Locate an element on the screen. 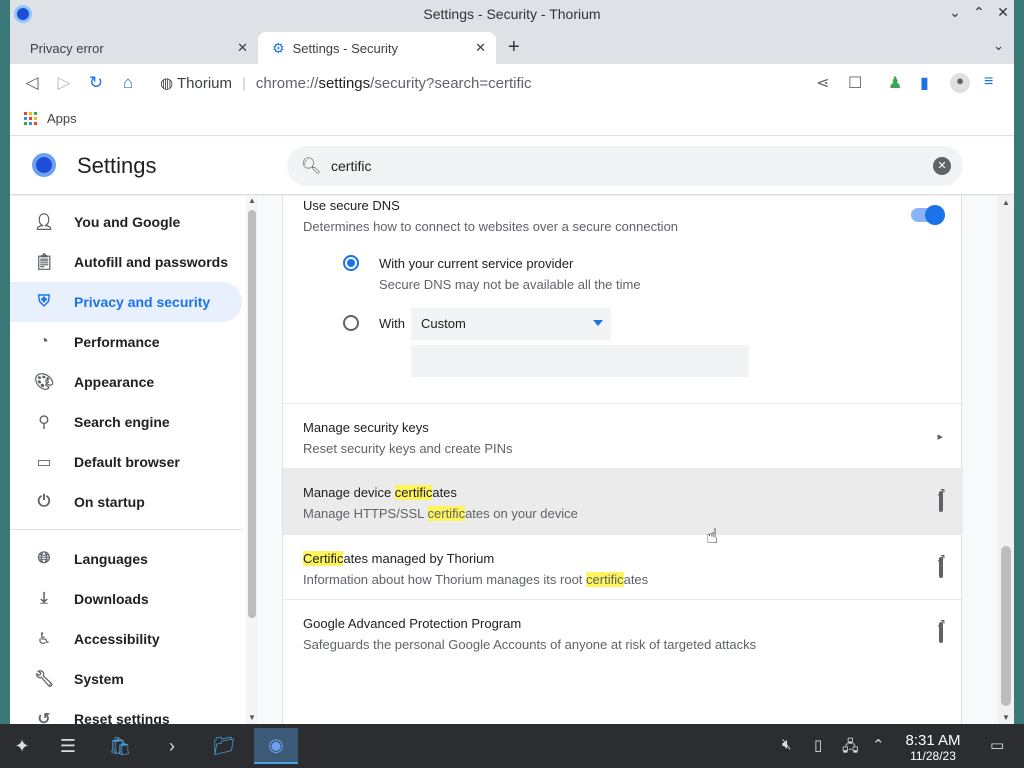  tab-settings-security: ⚙ Settings - Security ✕ is located at coordinates (377, 48).